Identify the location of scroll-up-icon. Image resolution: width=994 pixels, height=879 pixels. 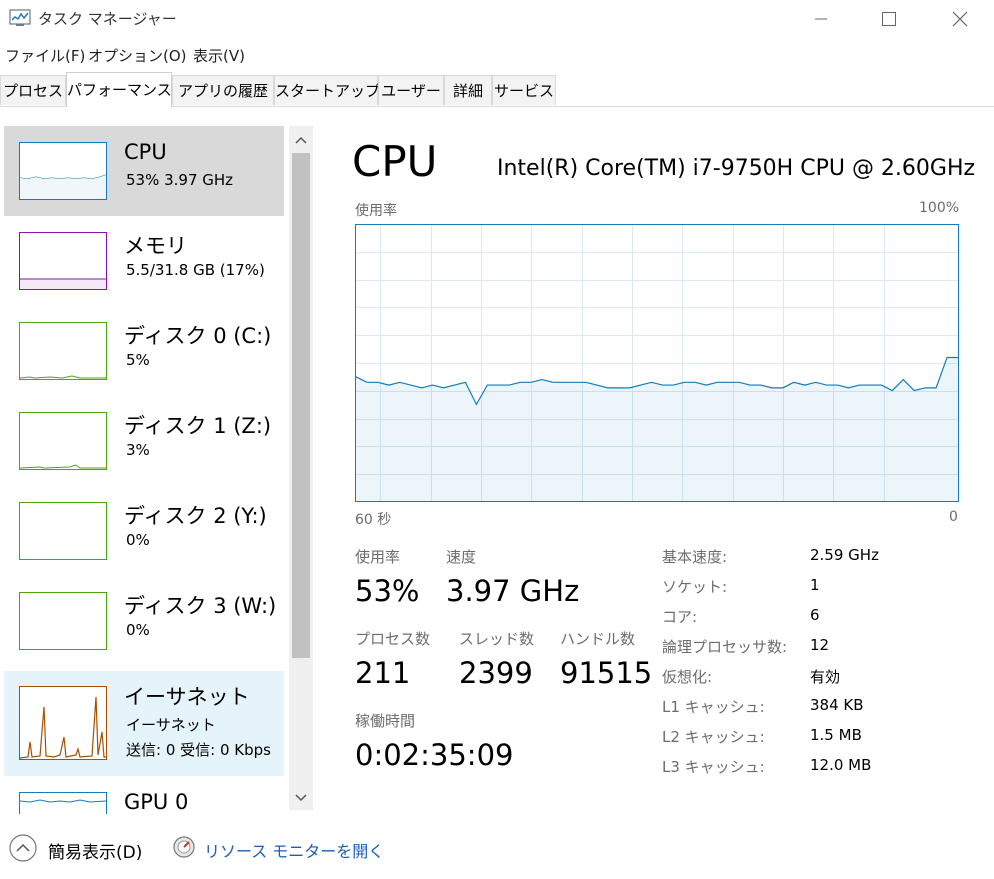
(301, 140).